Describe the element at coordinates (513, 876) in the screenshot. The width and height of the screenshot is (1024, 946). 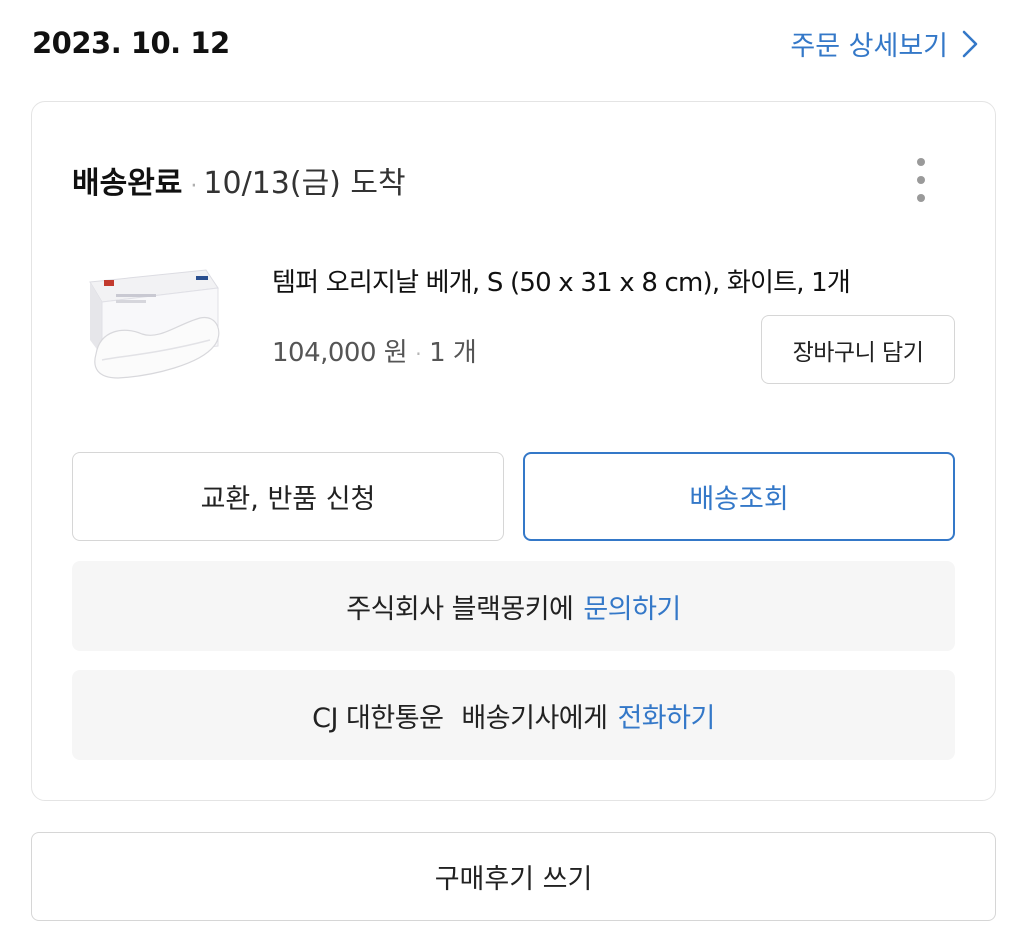
I see `write-review-button: 구매후기 쓰기` at that location.